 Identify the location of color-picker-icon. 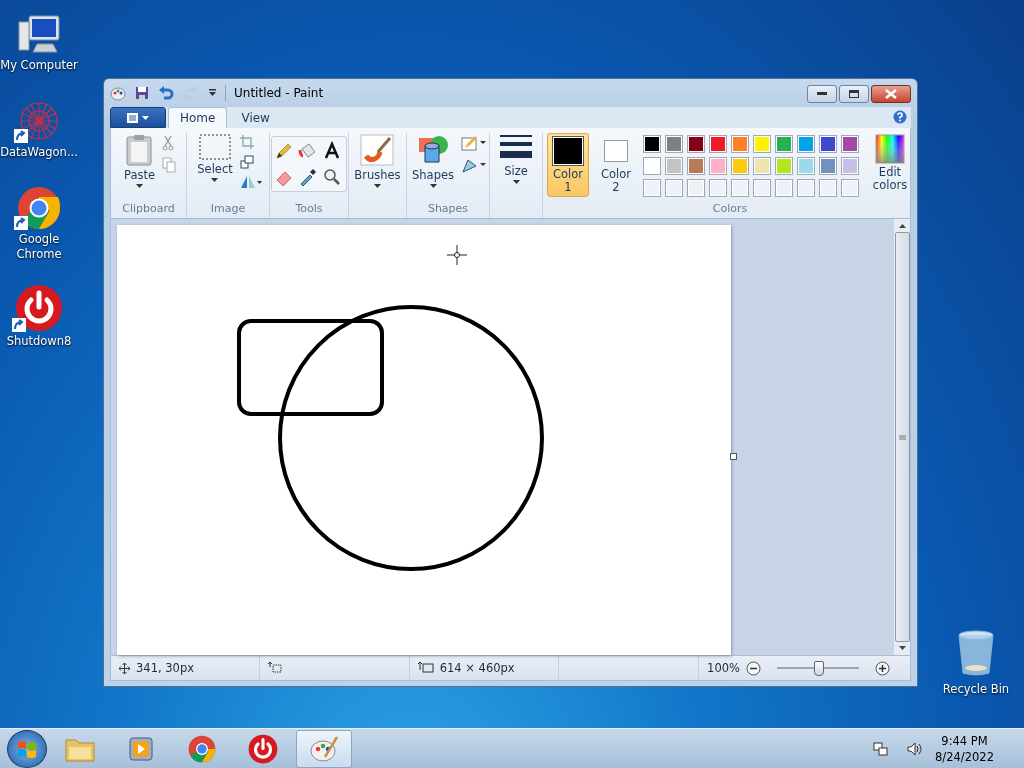
(308, 177).